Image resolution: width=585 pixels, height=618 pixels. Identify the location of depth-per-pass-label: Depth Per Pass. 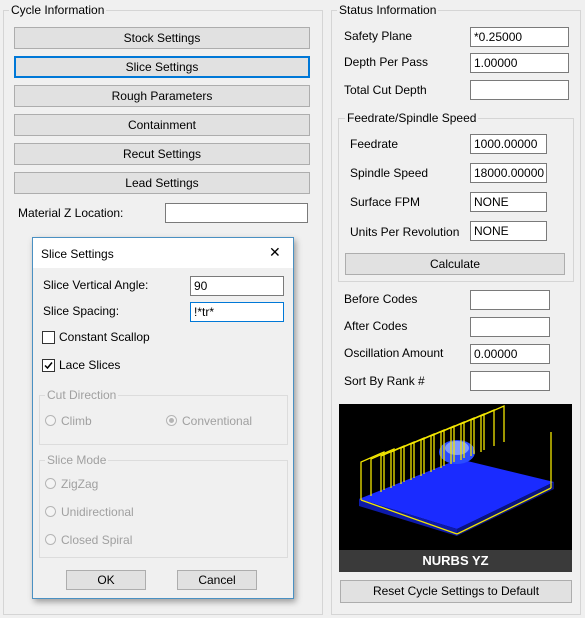
(386, 62).